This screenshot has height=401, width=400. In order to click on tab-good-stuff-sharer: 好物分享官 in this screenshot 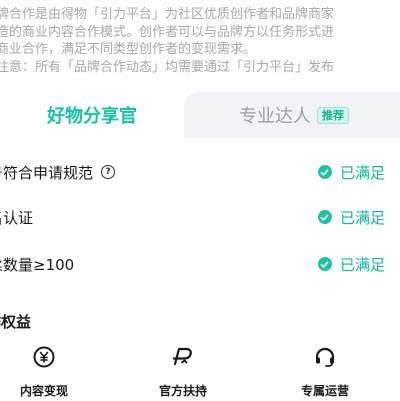, I will do `click(92, 115)`.